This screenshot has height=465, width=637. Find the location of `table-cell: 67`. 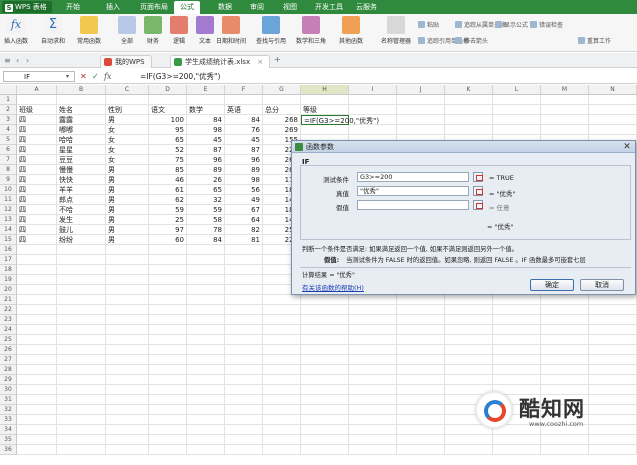

table-cell: 67 is located at coordinates (244, 210).